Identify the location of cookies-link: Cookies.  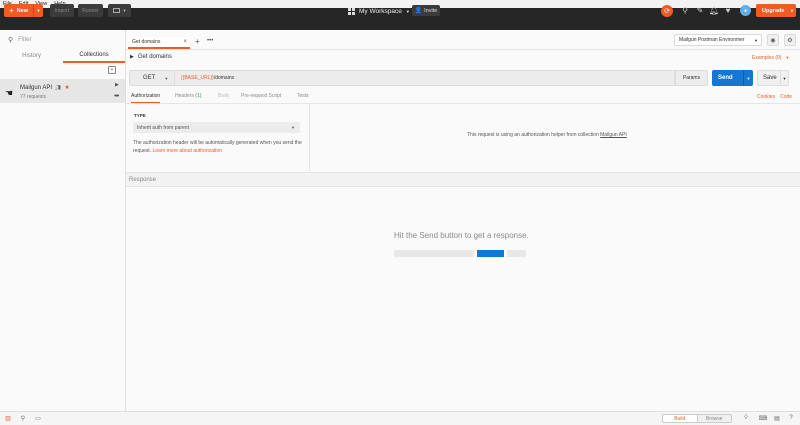
(766, 97).